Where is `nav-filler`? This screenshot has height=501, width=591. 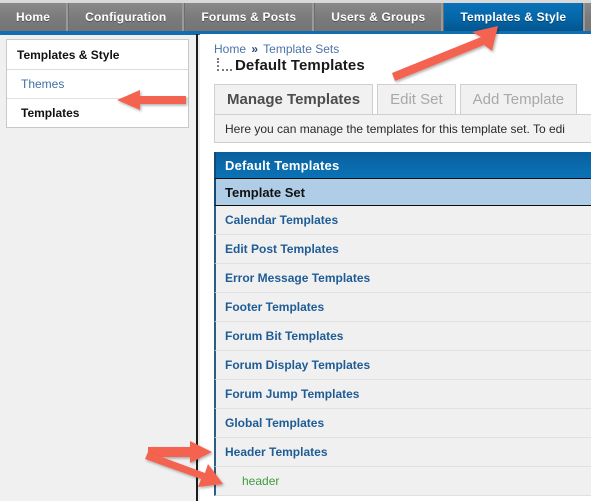
nav-filler is located at coordinates (587, 17).